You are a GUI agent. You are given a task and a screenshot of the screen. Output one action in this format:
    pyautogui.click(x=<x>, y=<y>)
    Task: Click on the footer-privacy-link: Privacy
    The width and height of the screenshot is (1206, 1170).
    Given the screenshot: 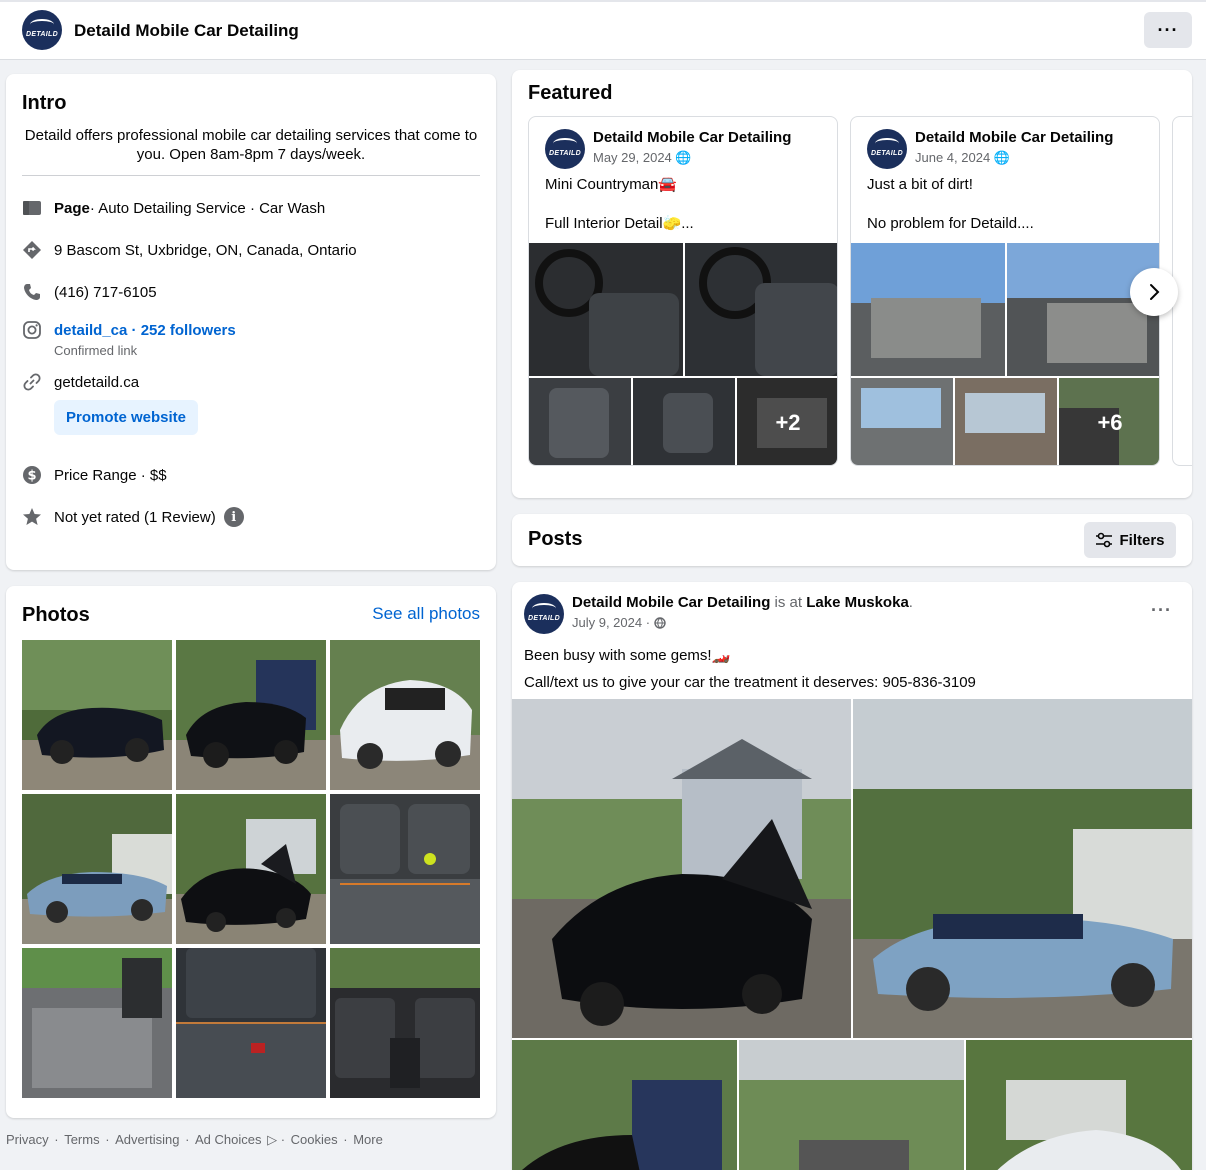 What is the action you would take?
    pyautogui.click(x=27, y=1139)
    